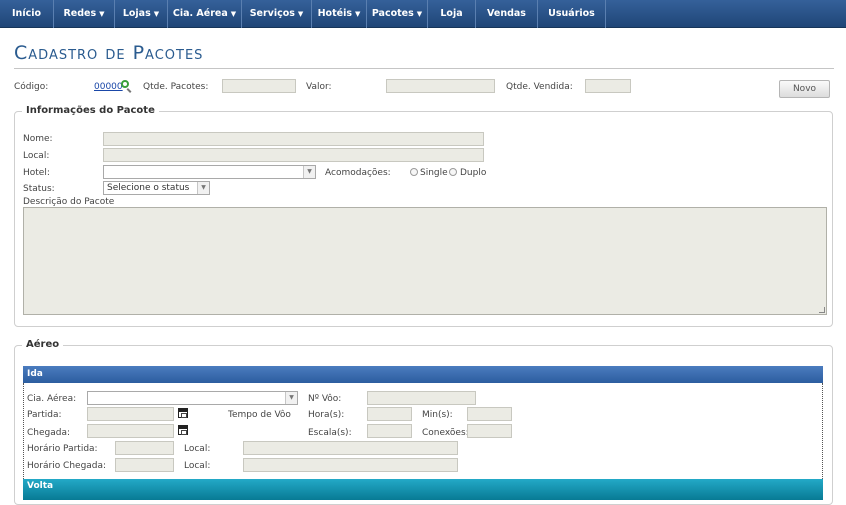  I want to click on nav-item-vendas: Vendas, so click(507, 14).